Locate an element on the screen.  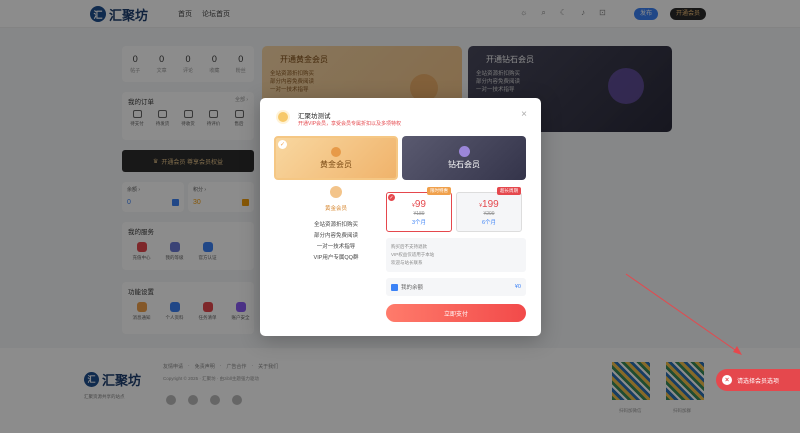
plan-duration: 3个月 is located at coordinates (419, 223).